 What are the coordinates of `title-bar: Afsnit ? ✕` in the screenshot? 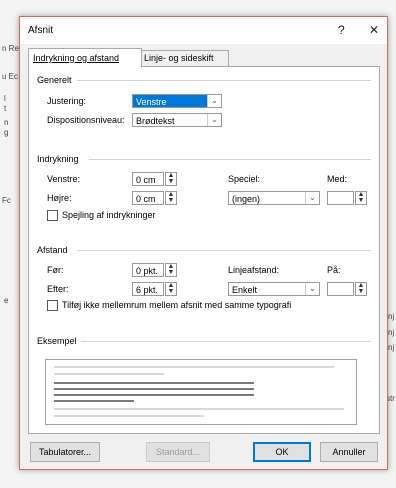 It's located at (203, 30).